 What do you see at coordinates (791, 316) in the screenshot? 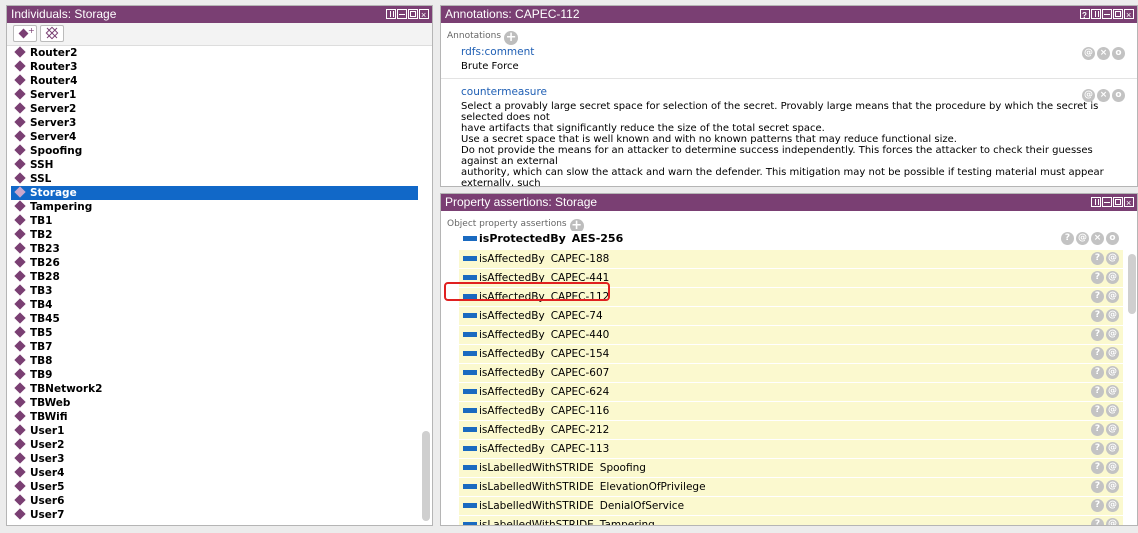
I see `property-assertion-row: isAffectedBy CAPEC-74? @` at bounding box center [791, 316].